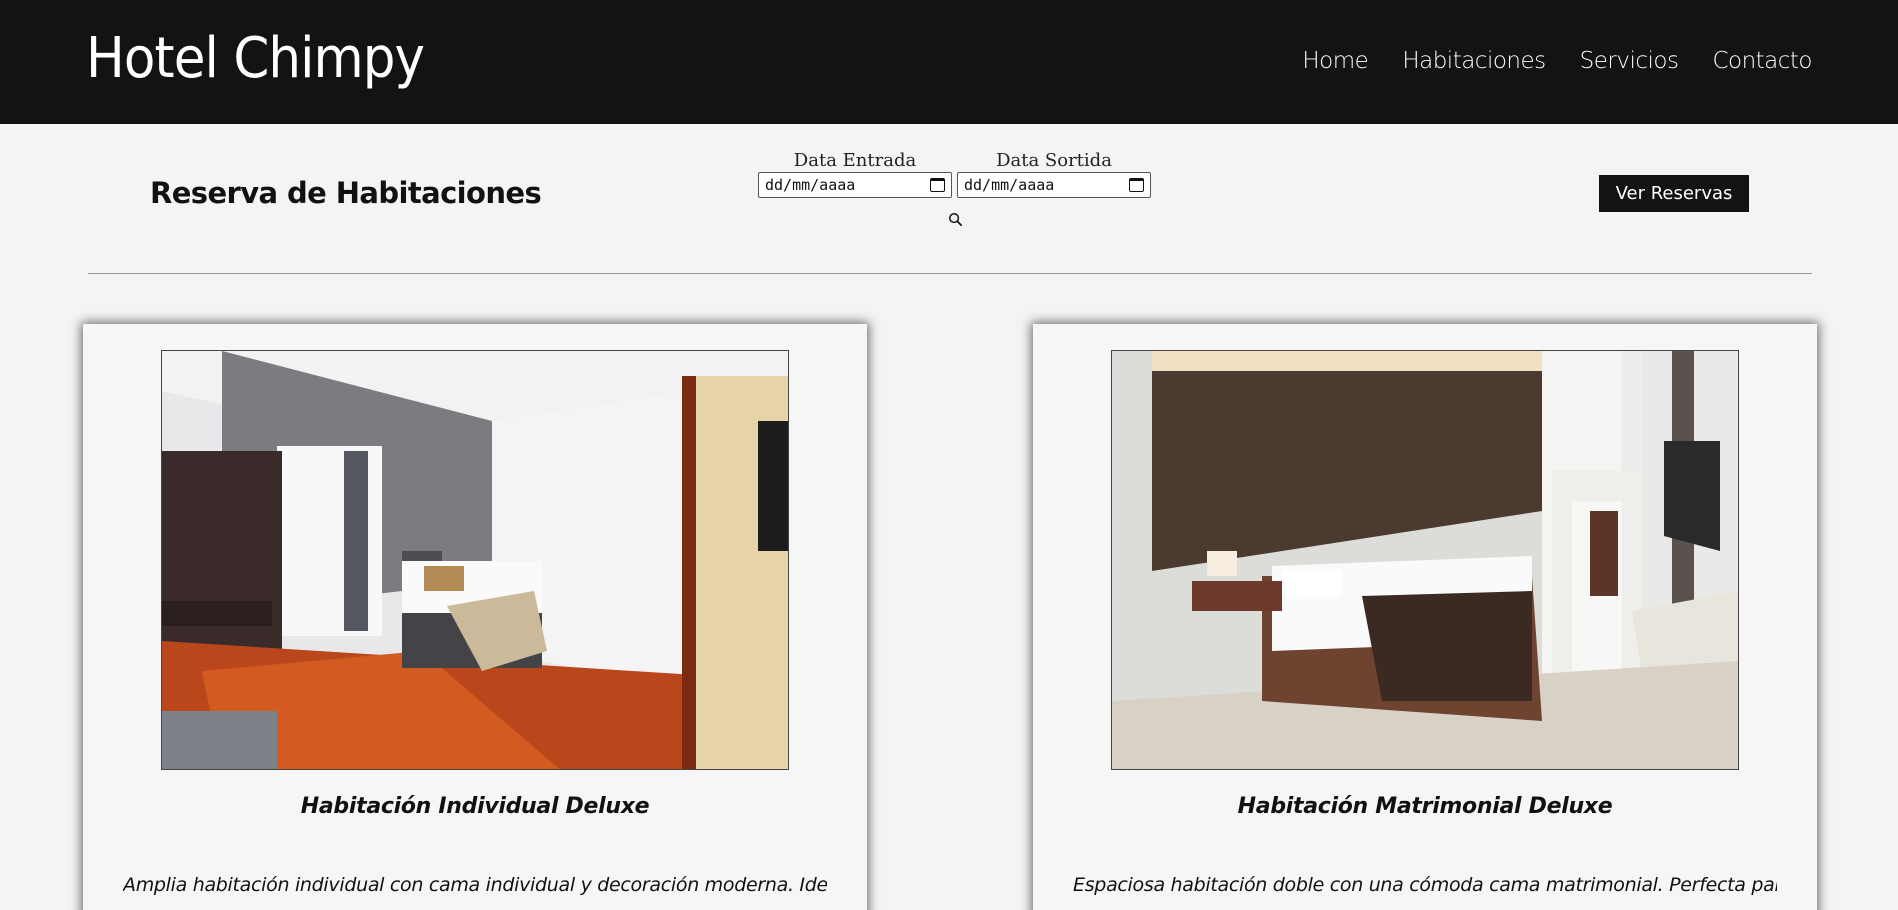 The image size is (1898, 910). I want to click on search-icon, so click(955, 219).